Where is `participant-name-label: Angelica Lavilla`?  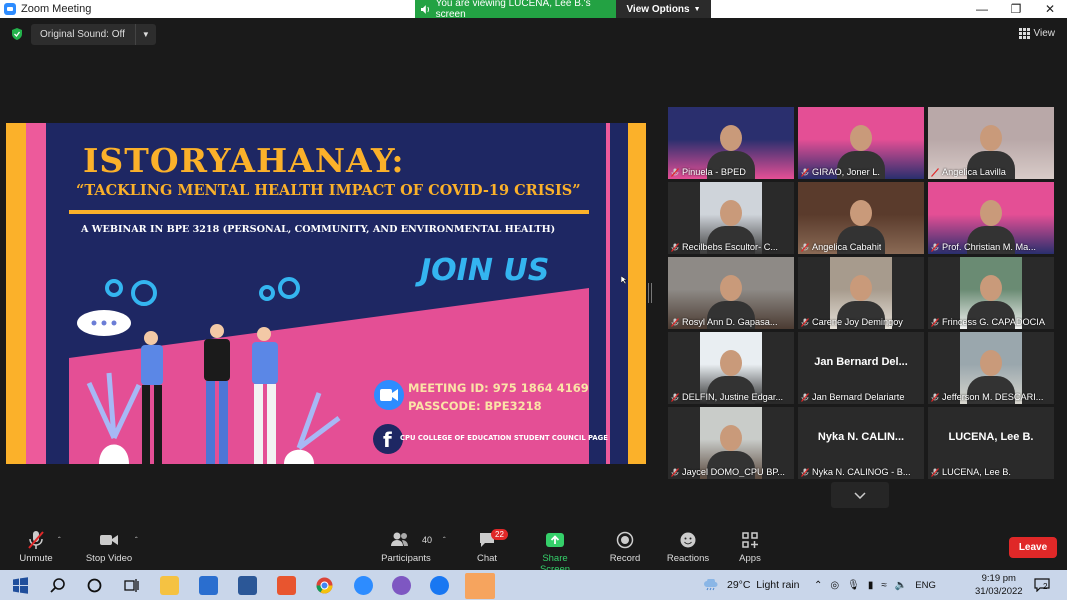
participant-name-label: Angelica Lavilla is located at coordinates (974, 172).